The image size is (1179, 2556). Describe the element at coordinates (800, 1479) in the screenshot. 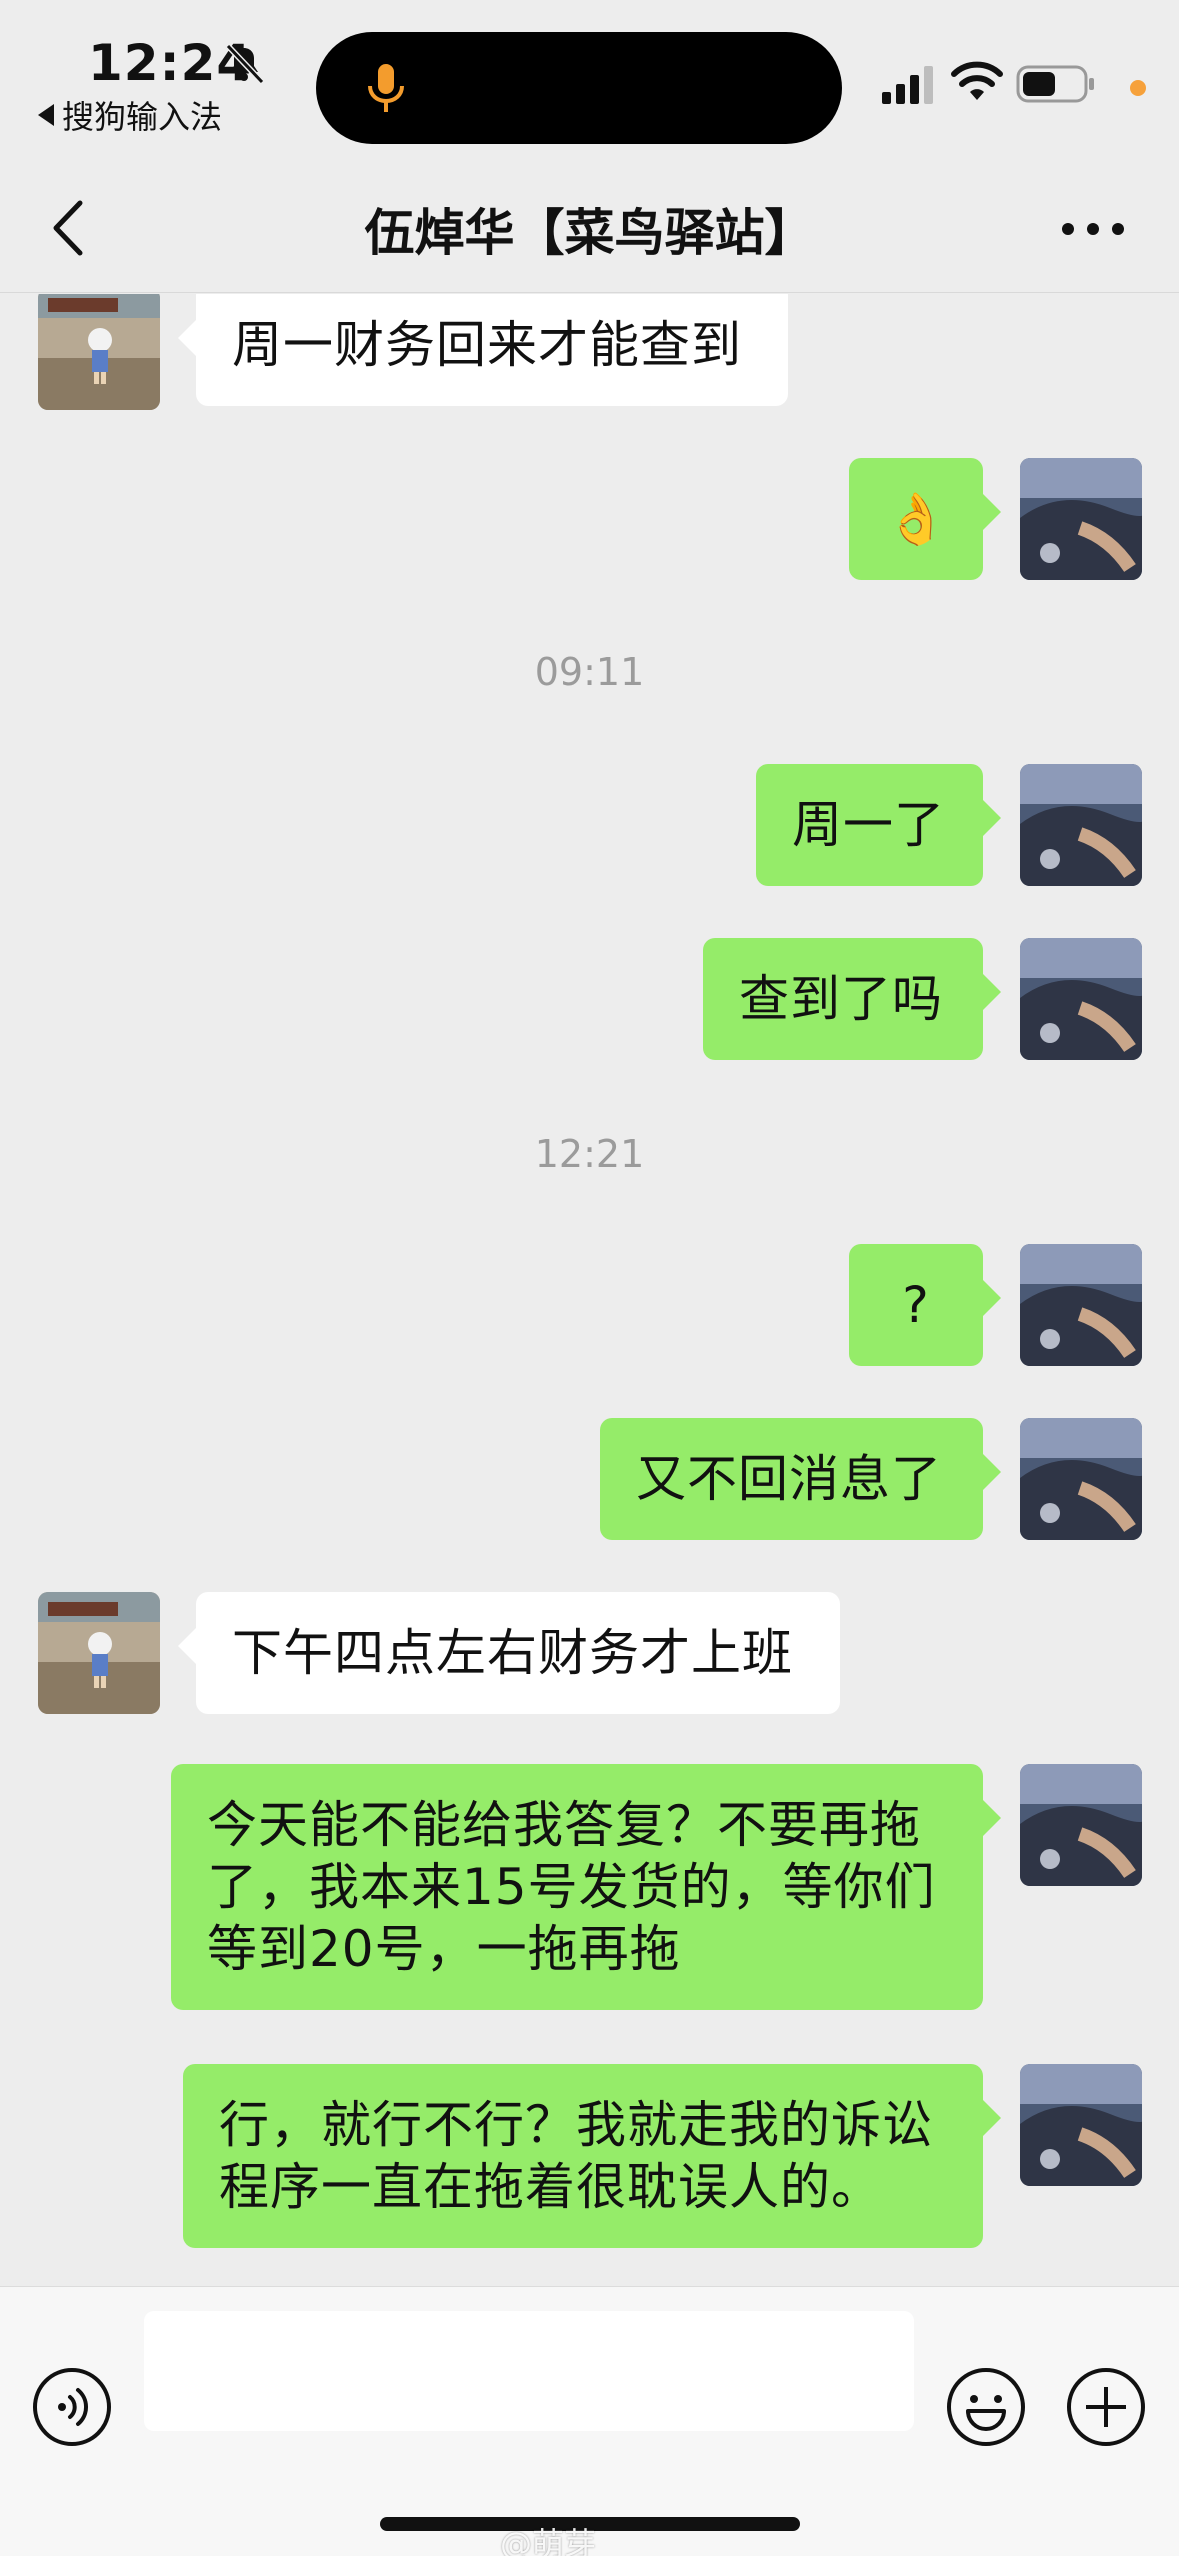

I see `message-bubble-outgoing: 又不回消息了` at that location.